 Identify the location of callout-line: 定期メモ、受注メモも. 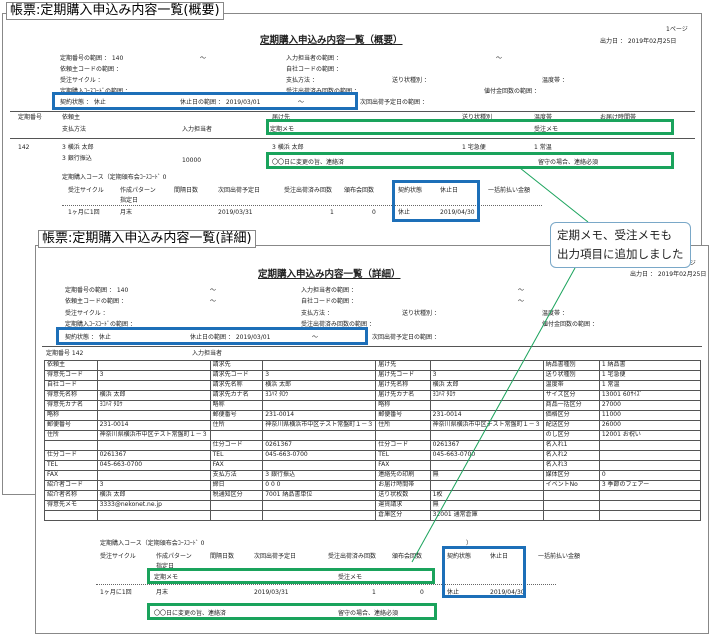
(614, 235).